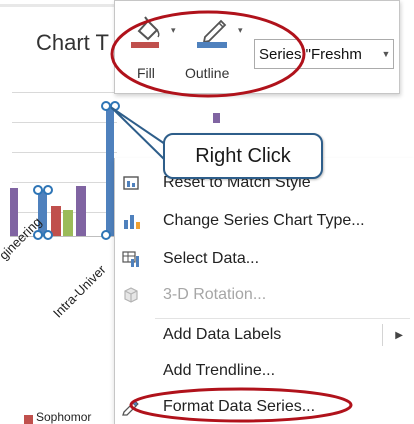 This screenshot has height=424, width=414. What do you see at coordinates (131, 295) in the screenshot?
I see `3d-rotation-icon` at bounding box center [131, 295].